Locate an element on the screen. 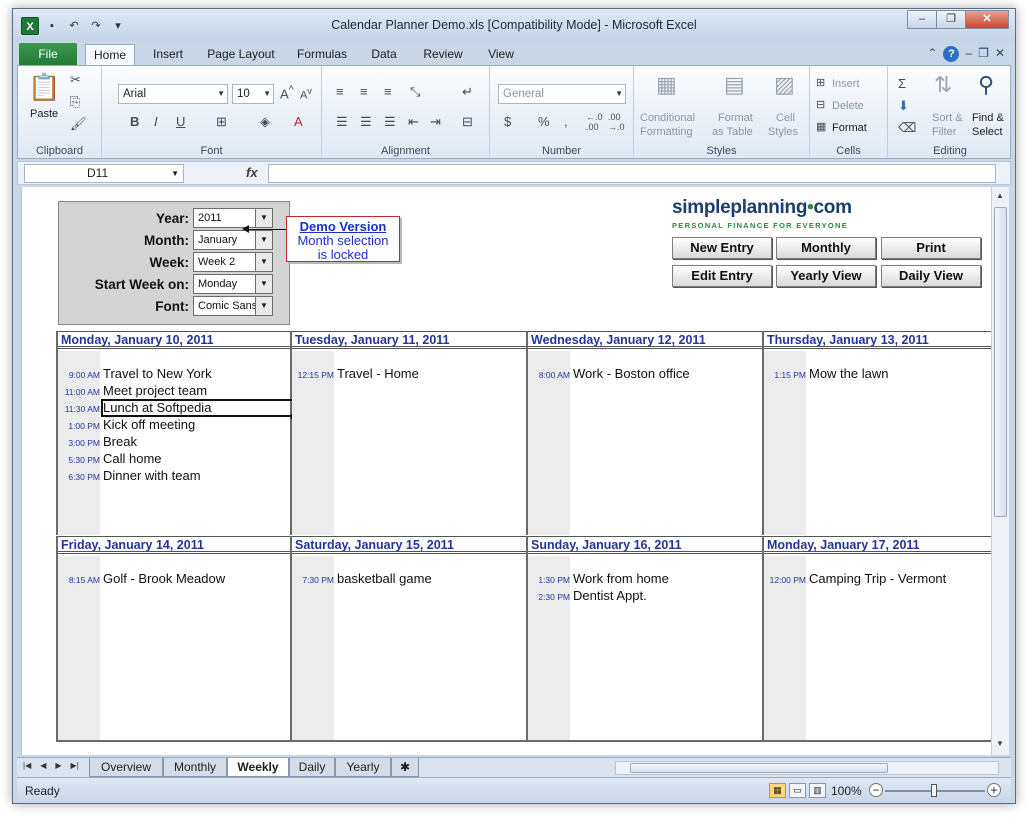 This screenshot has width=1034, height=824. cell-styles-label-2: Styles is located at coordinates (783, 132).